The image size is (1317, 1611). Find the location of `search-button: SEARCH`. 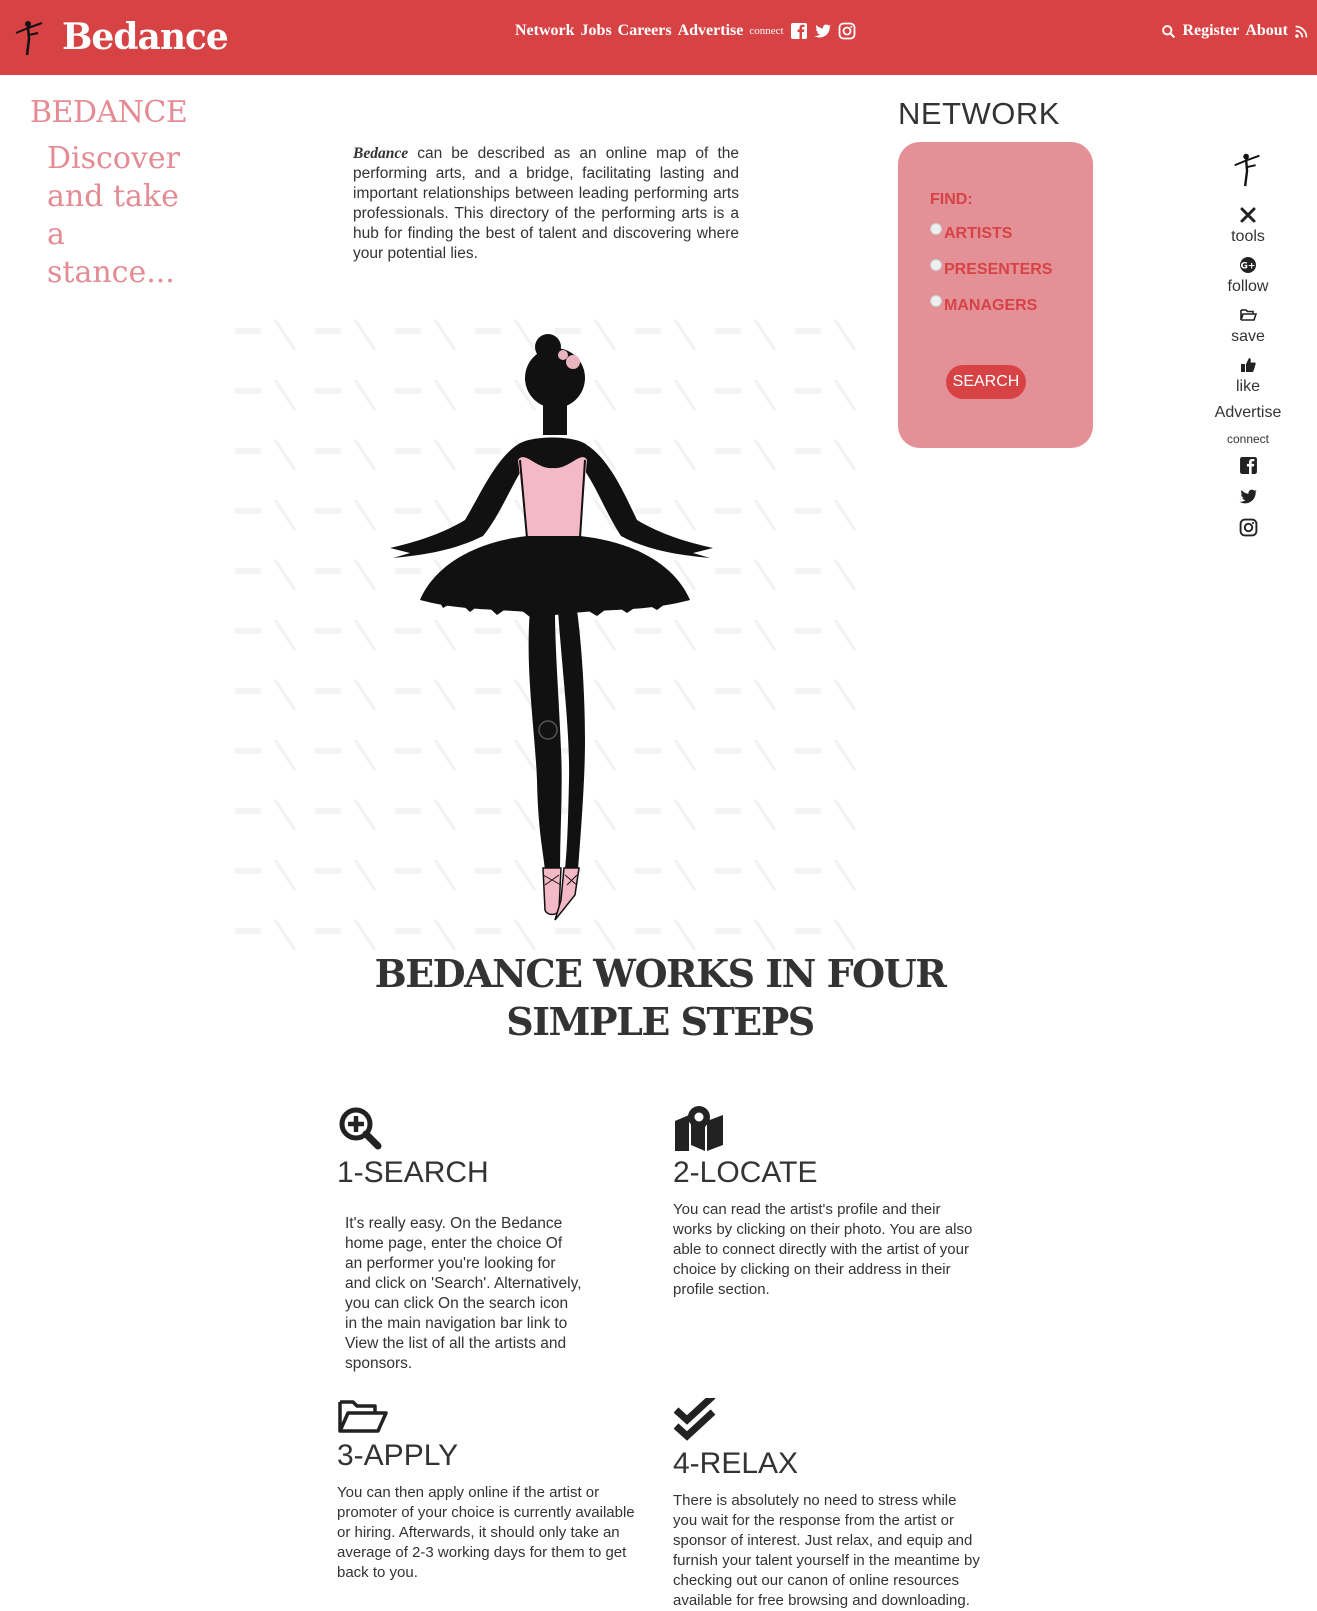

search-button: SEARCH is located at coordinates (986, 382).